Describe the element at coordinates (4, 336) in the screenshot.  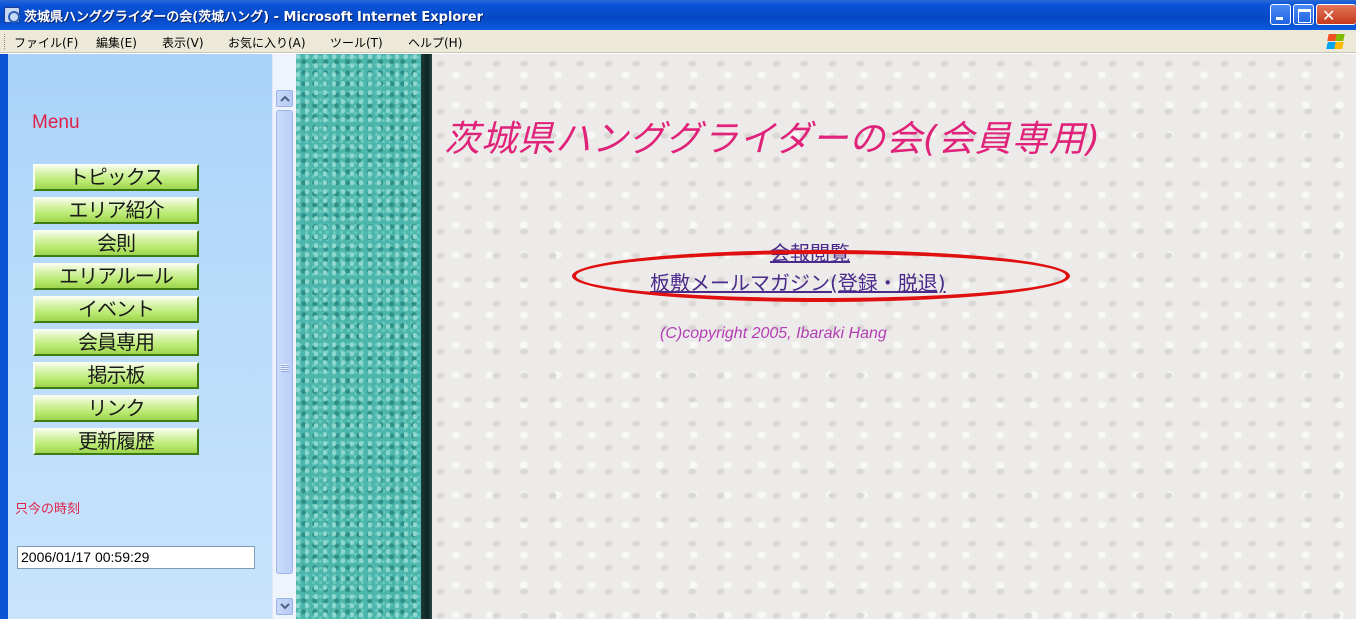
I see `window-left-border` at that location.